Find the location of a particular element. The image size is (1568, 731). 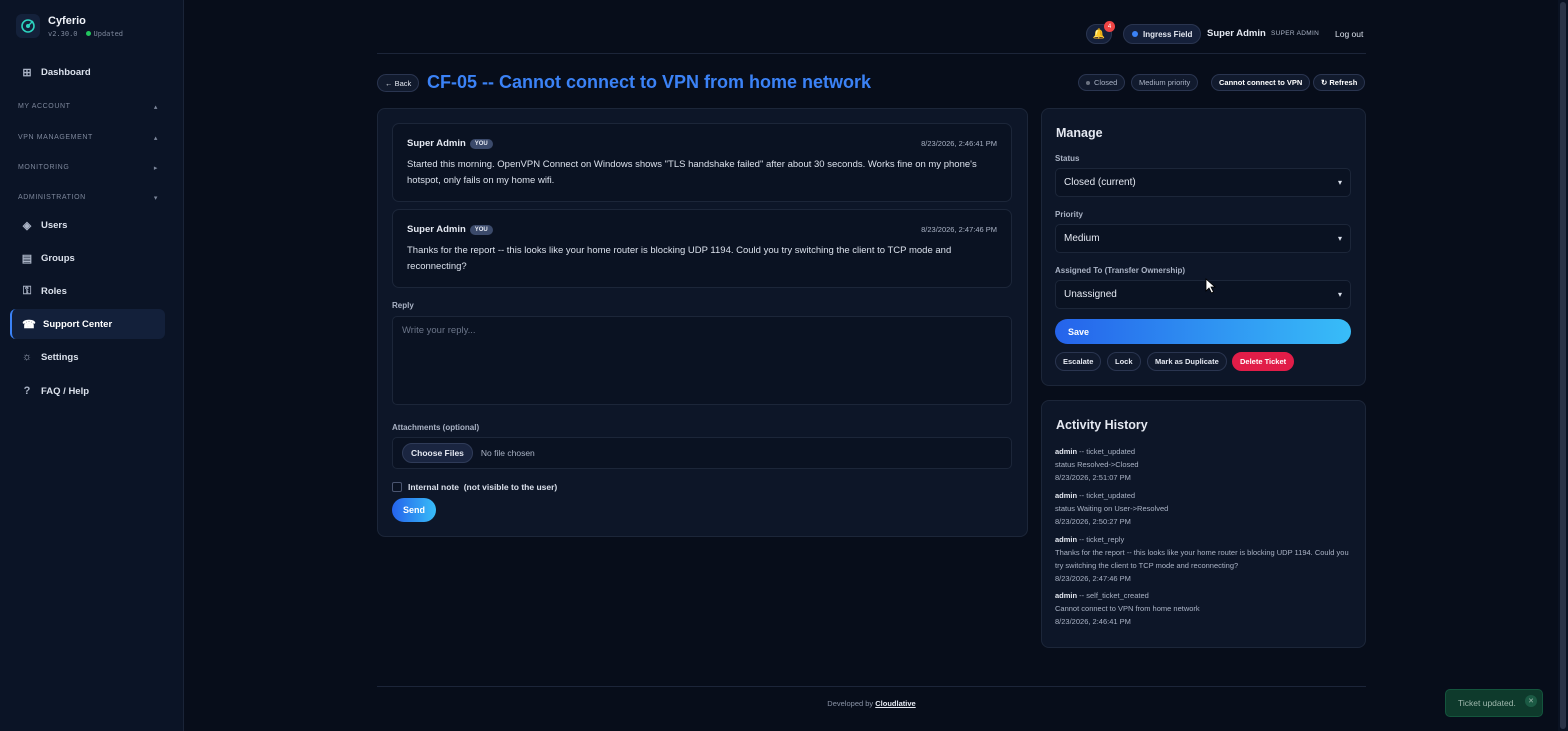

internal-note-checkbox is located at coordinates (397, 487).